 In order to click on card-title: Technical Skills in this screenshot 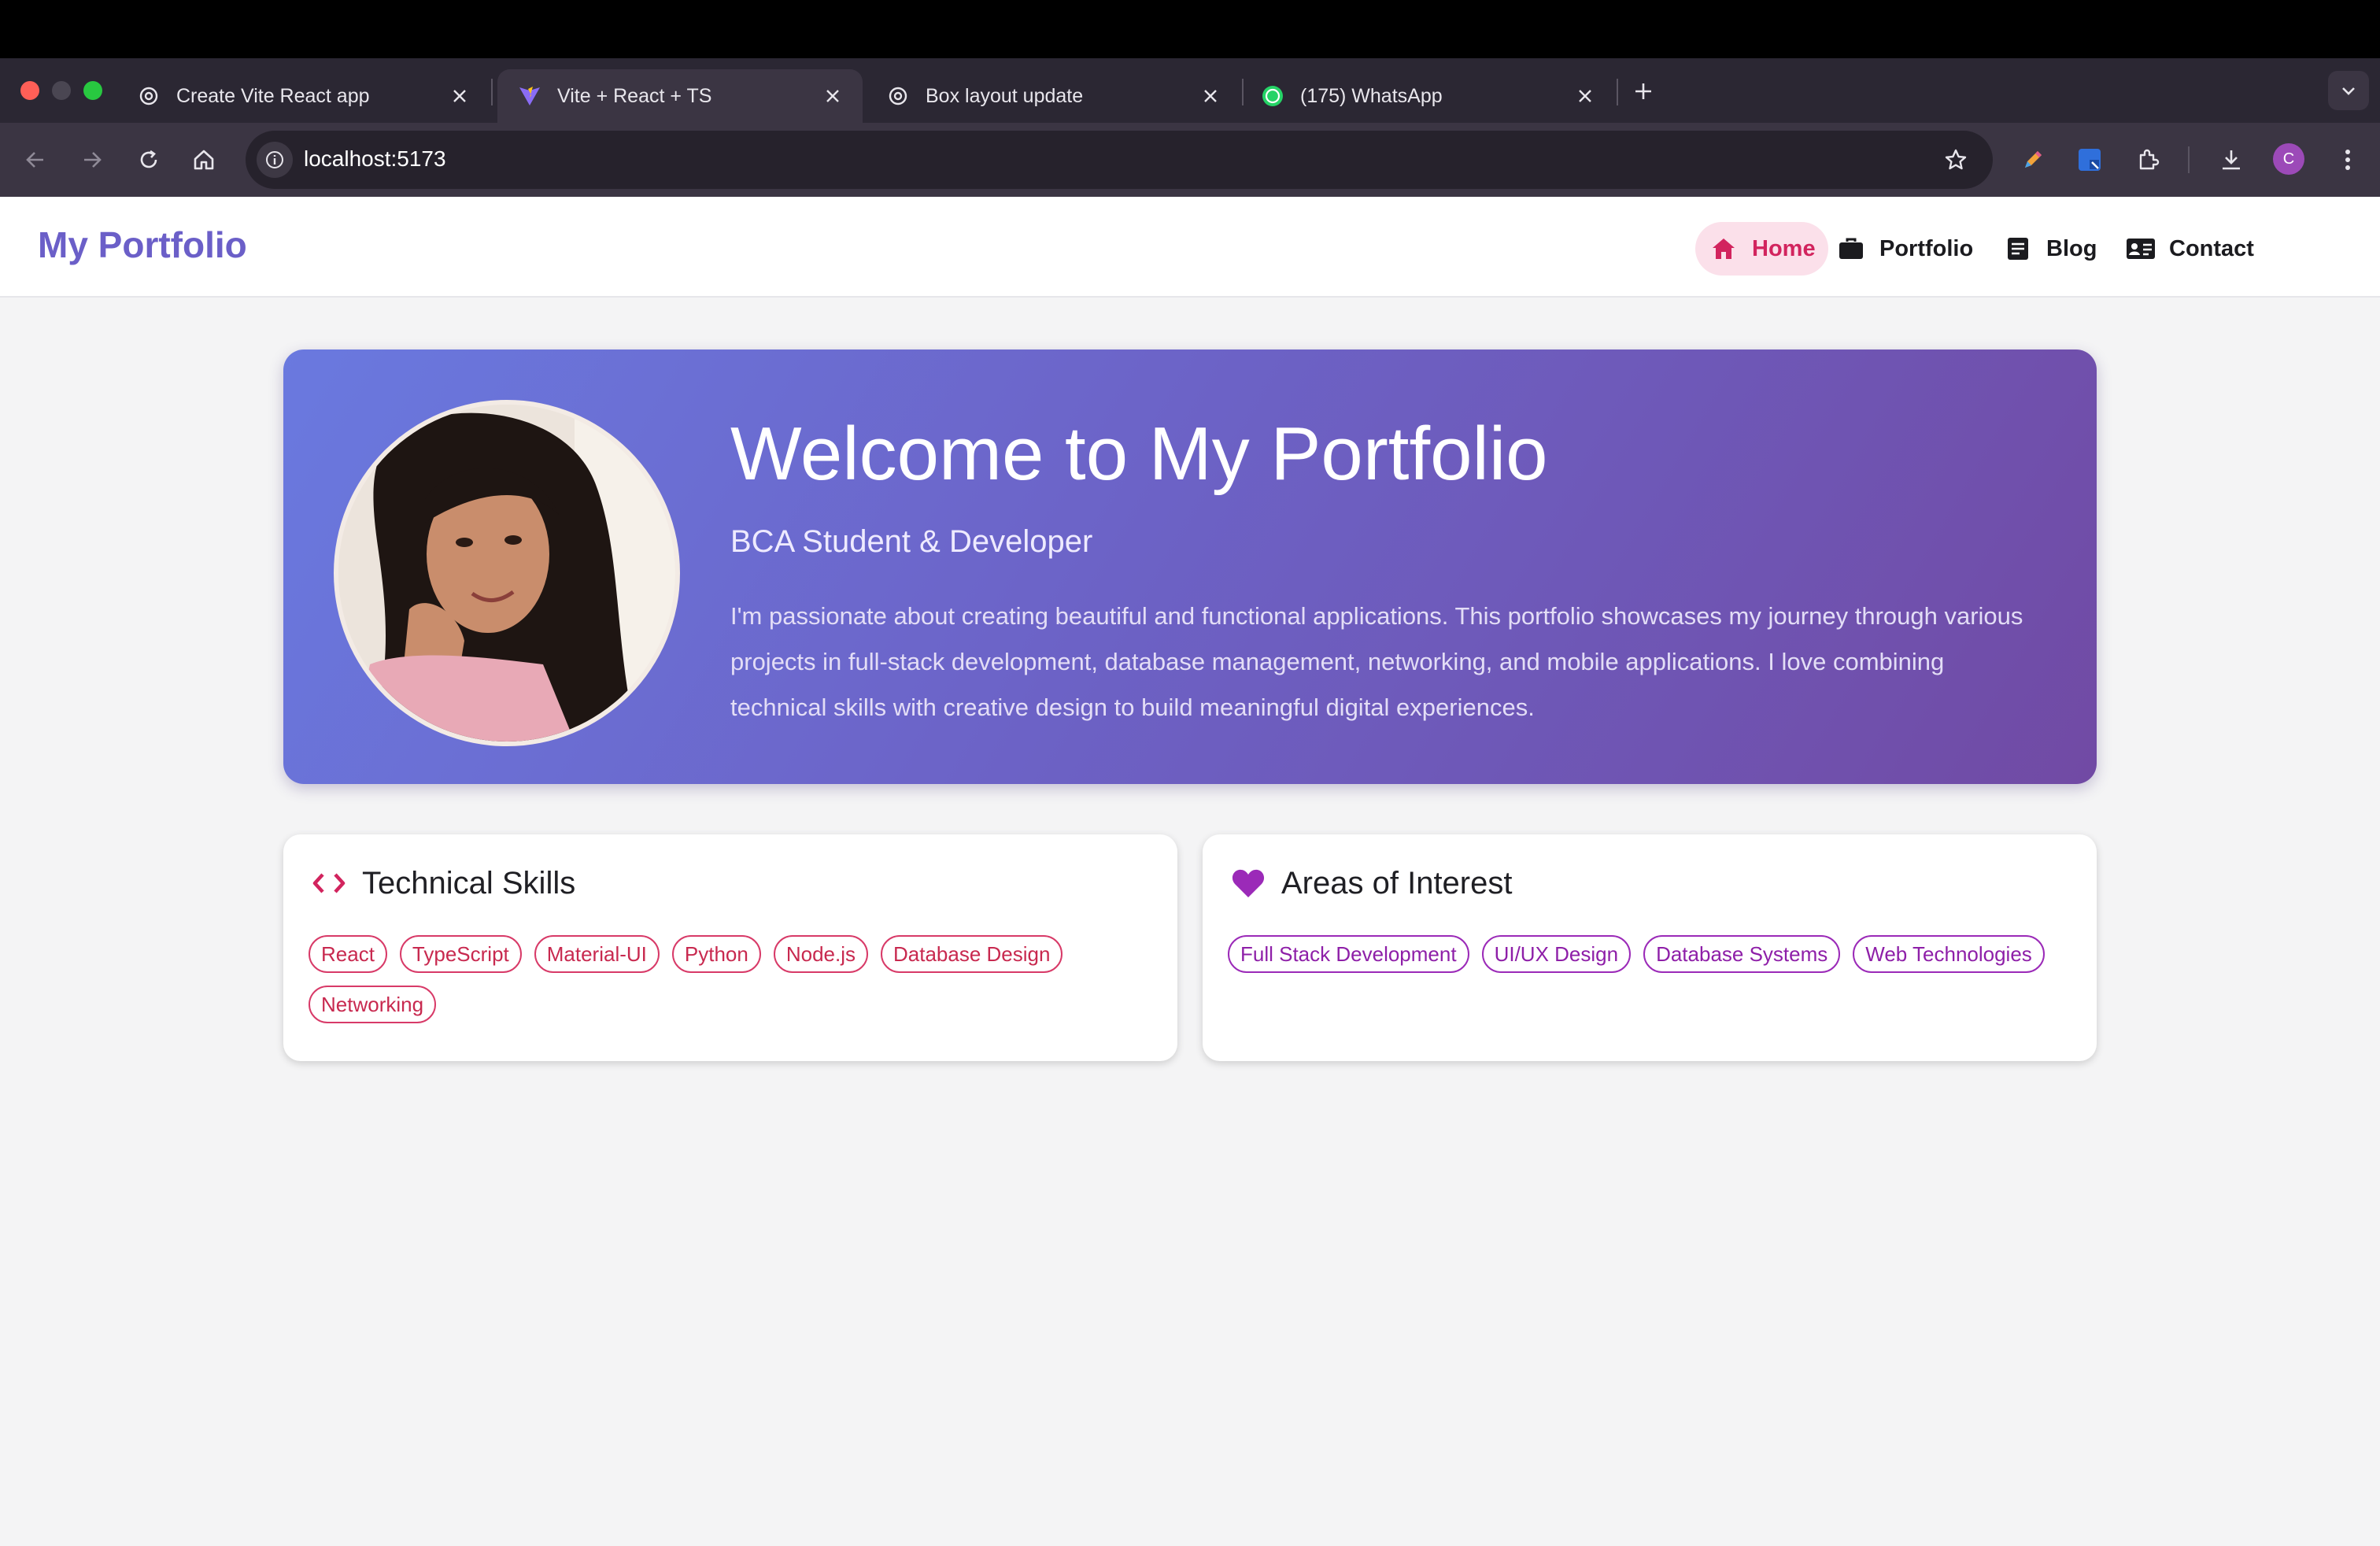, I will do `click(469, 883)`.